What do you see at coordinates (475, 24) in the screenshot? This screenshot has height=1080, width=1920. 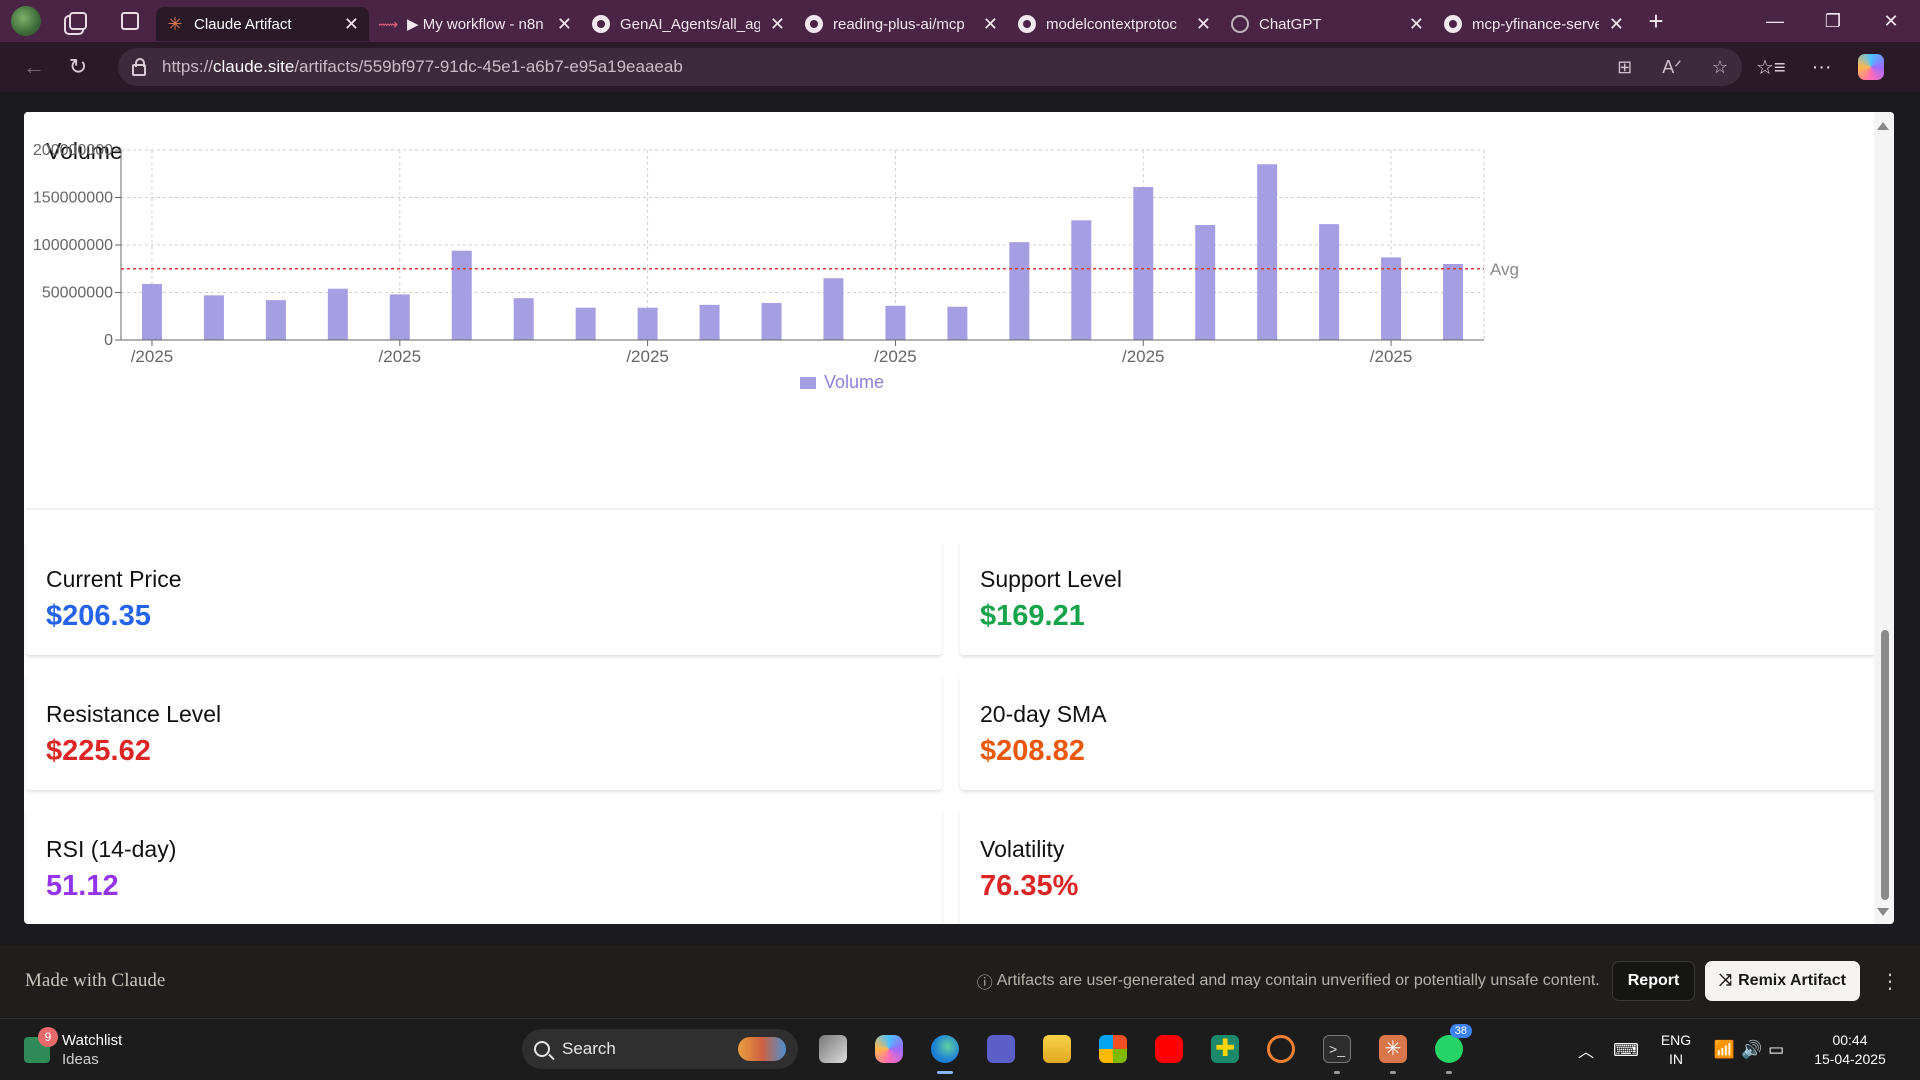 I see `tab-n8n-workflow: ⟿ ▶ My workflow - n8n ✕` at bounding box center [475, 24].